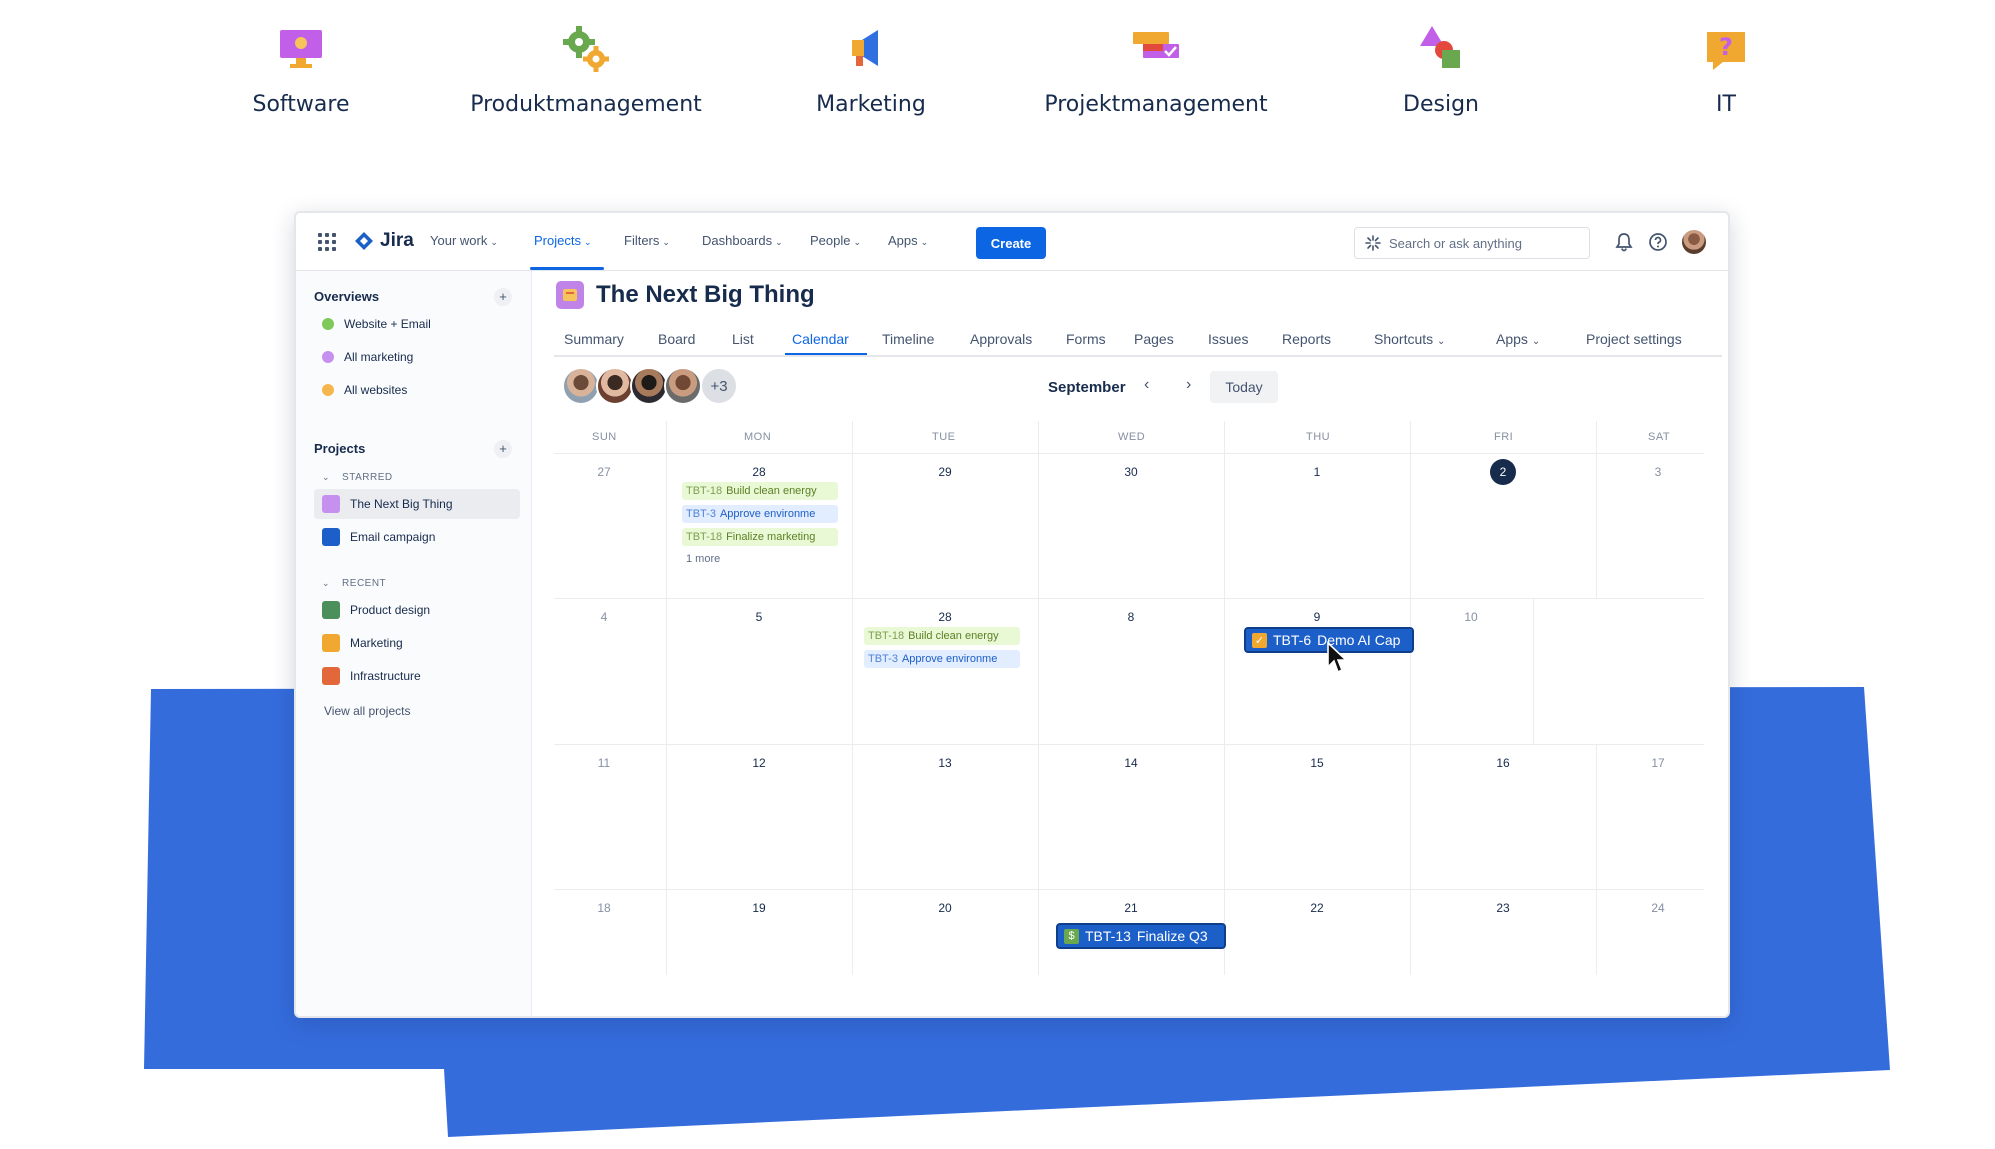 The width and height of the screenshot is (1995, 1149). I want to click on category-marketing: Marketing, so click(871, 69).